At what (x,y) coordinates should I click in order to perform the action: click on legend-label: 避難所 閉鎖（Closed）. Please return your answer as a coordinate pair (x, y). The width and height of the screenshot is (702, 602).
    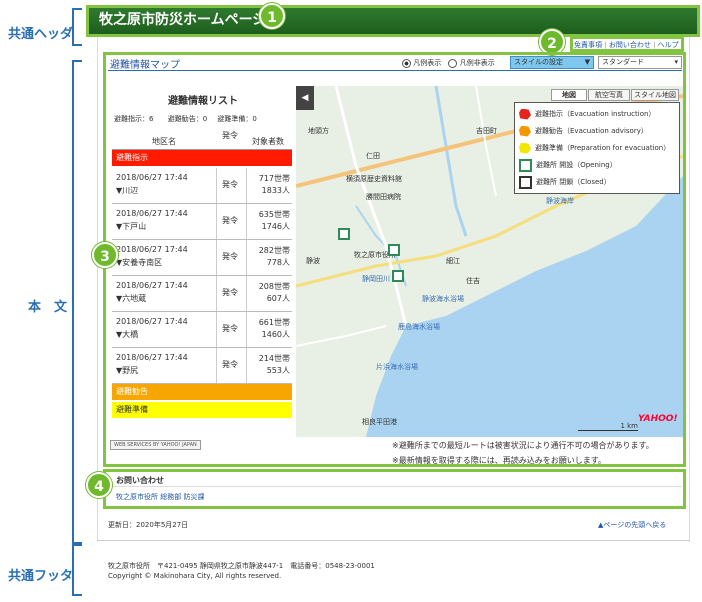
    Looking at the image, I should click on (573, 182).